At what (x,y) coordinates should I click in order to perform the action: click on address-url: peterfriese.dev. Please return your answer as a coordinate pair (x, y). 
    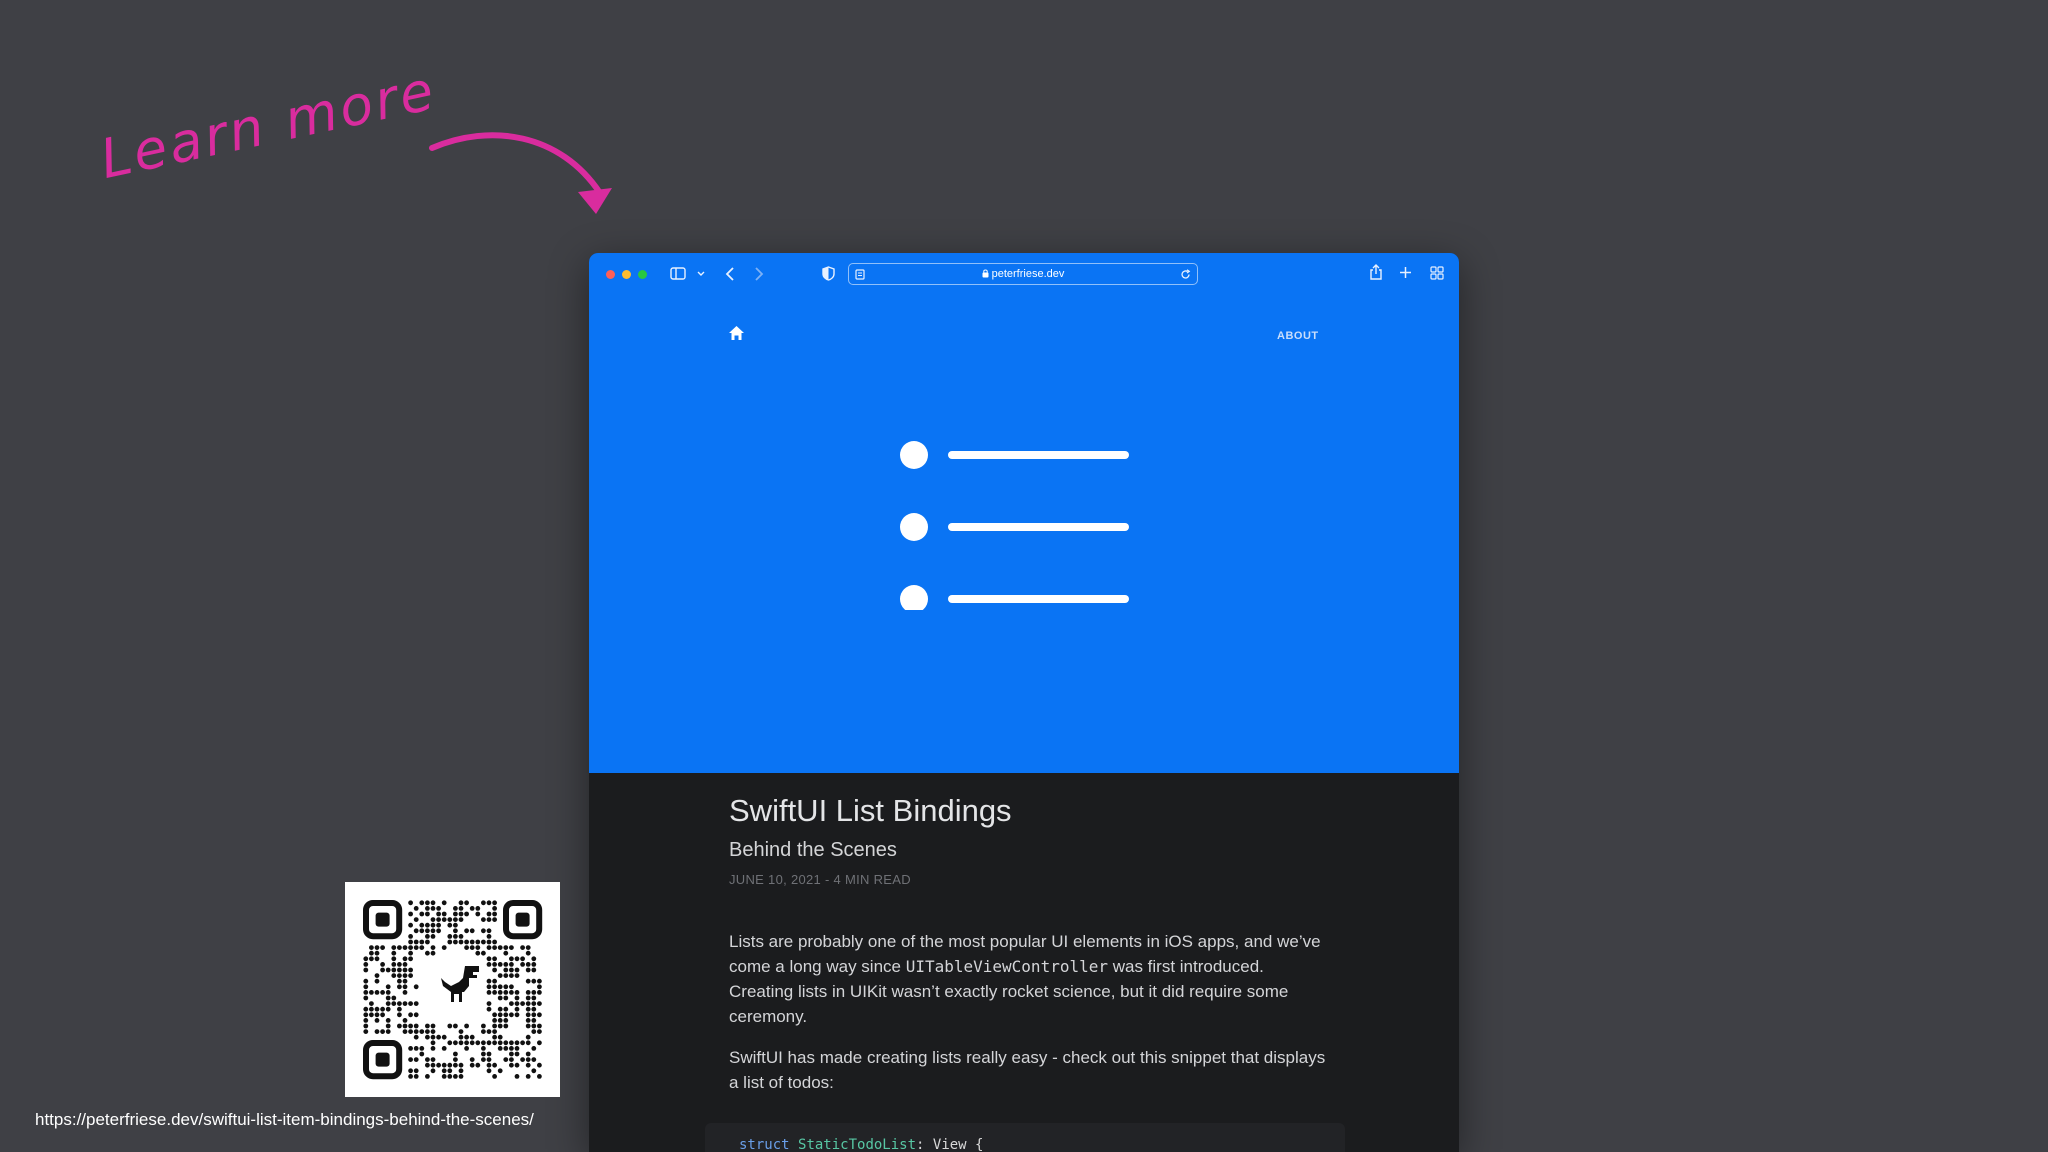
    Looking at the image, I should click on (1028, 274).